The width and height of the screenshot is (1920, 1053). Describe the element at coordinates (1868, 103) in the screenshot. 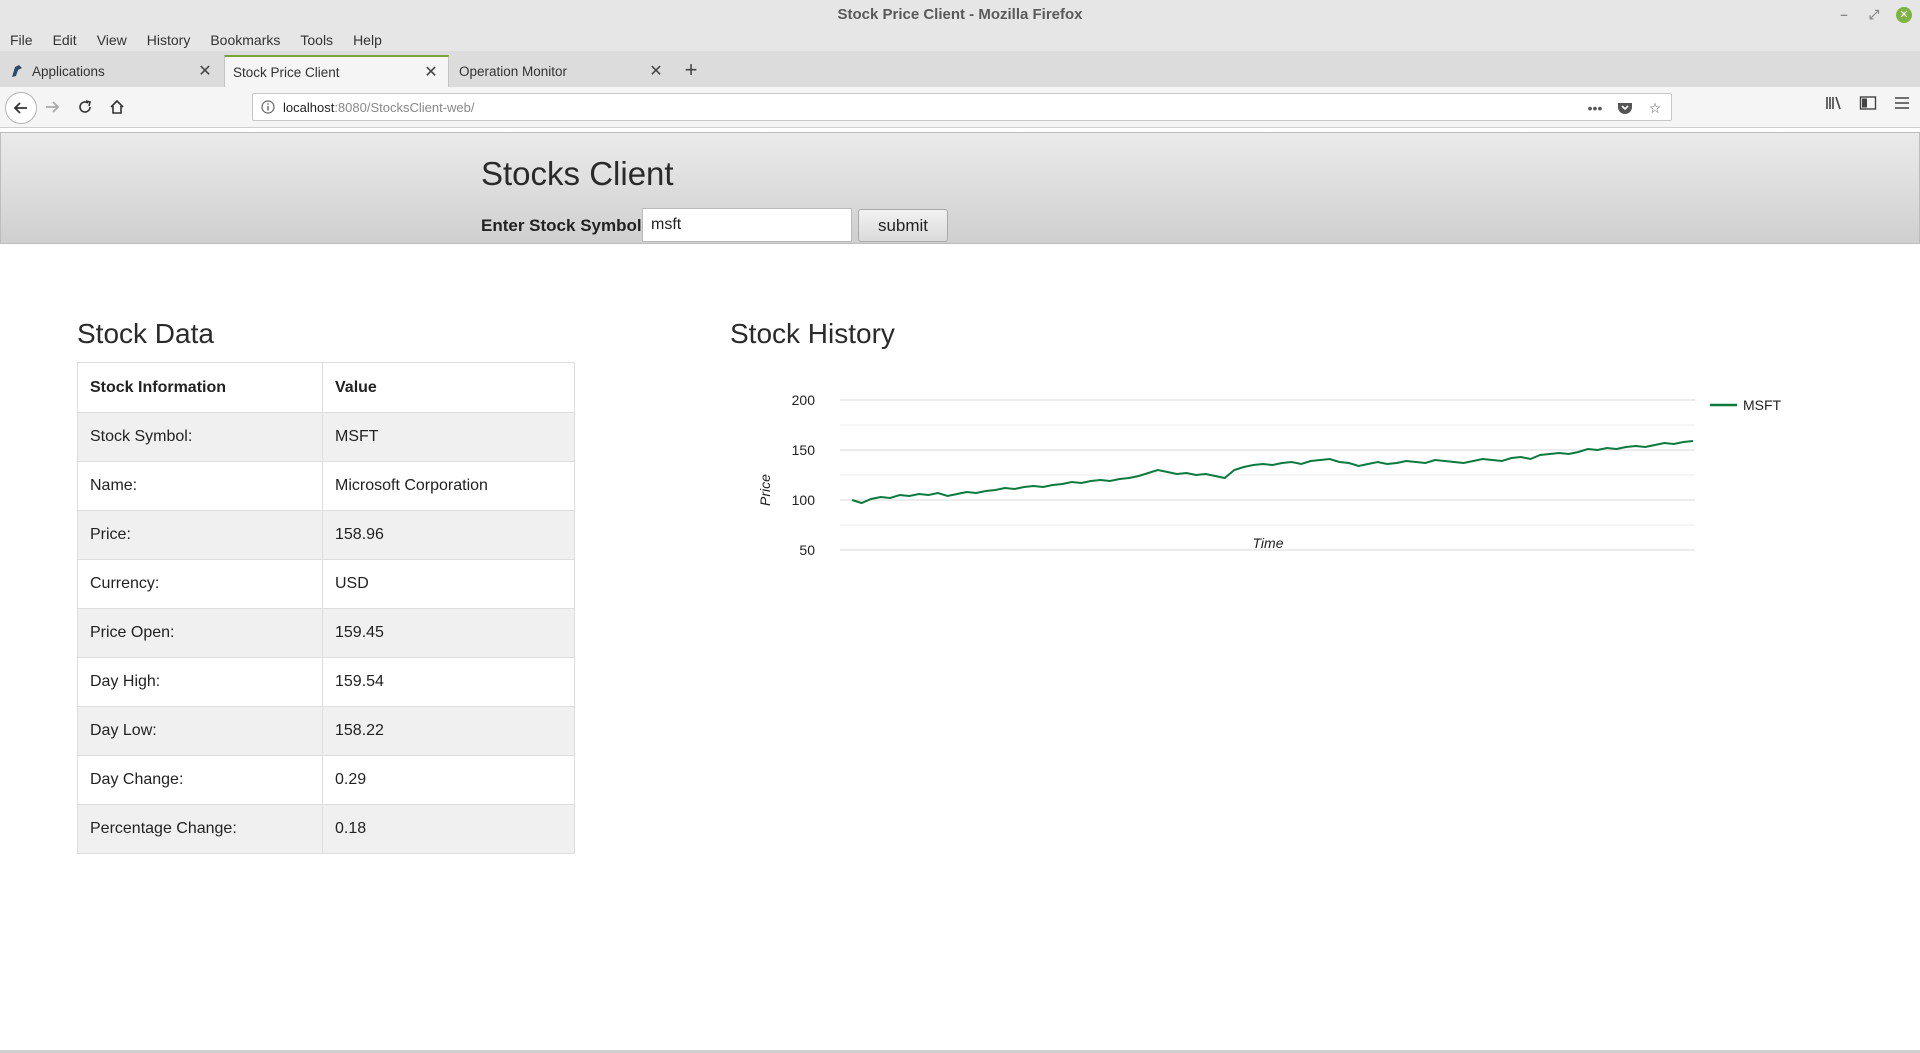

I see `sidebar-icon` at that location.